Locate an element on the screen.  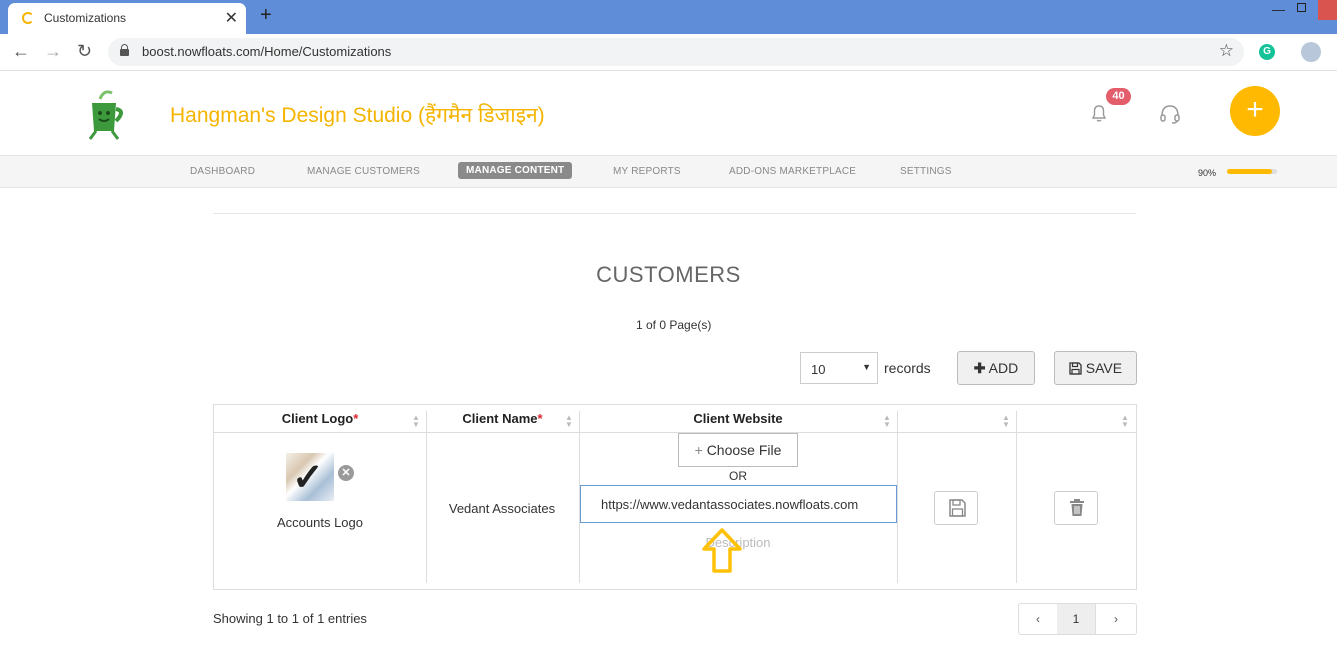
records-per-page-value: 10 is located at coordinates (818, 369).